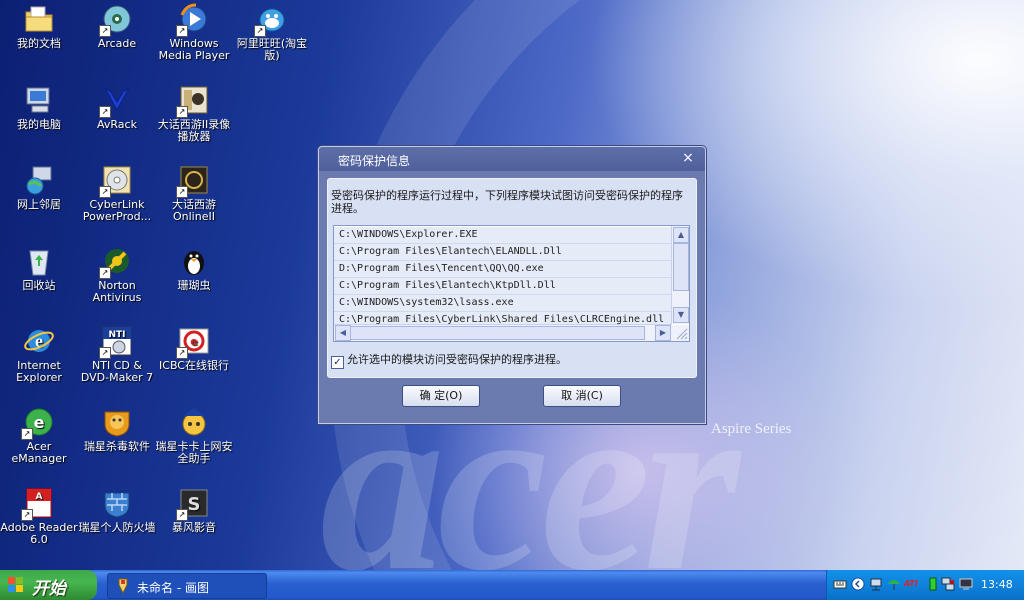 Image resolution: width=1024 pixels, height=600 pixels. I want to click on taskbar-button-label: 未命名 - 画图, so click(173, 588).